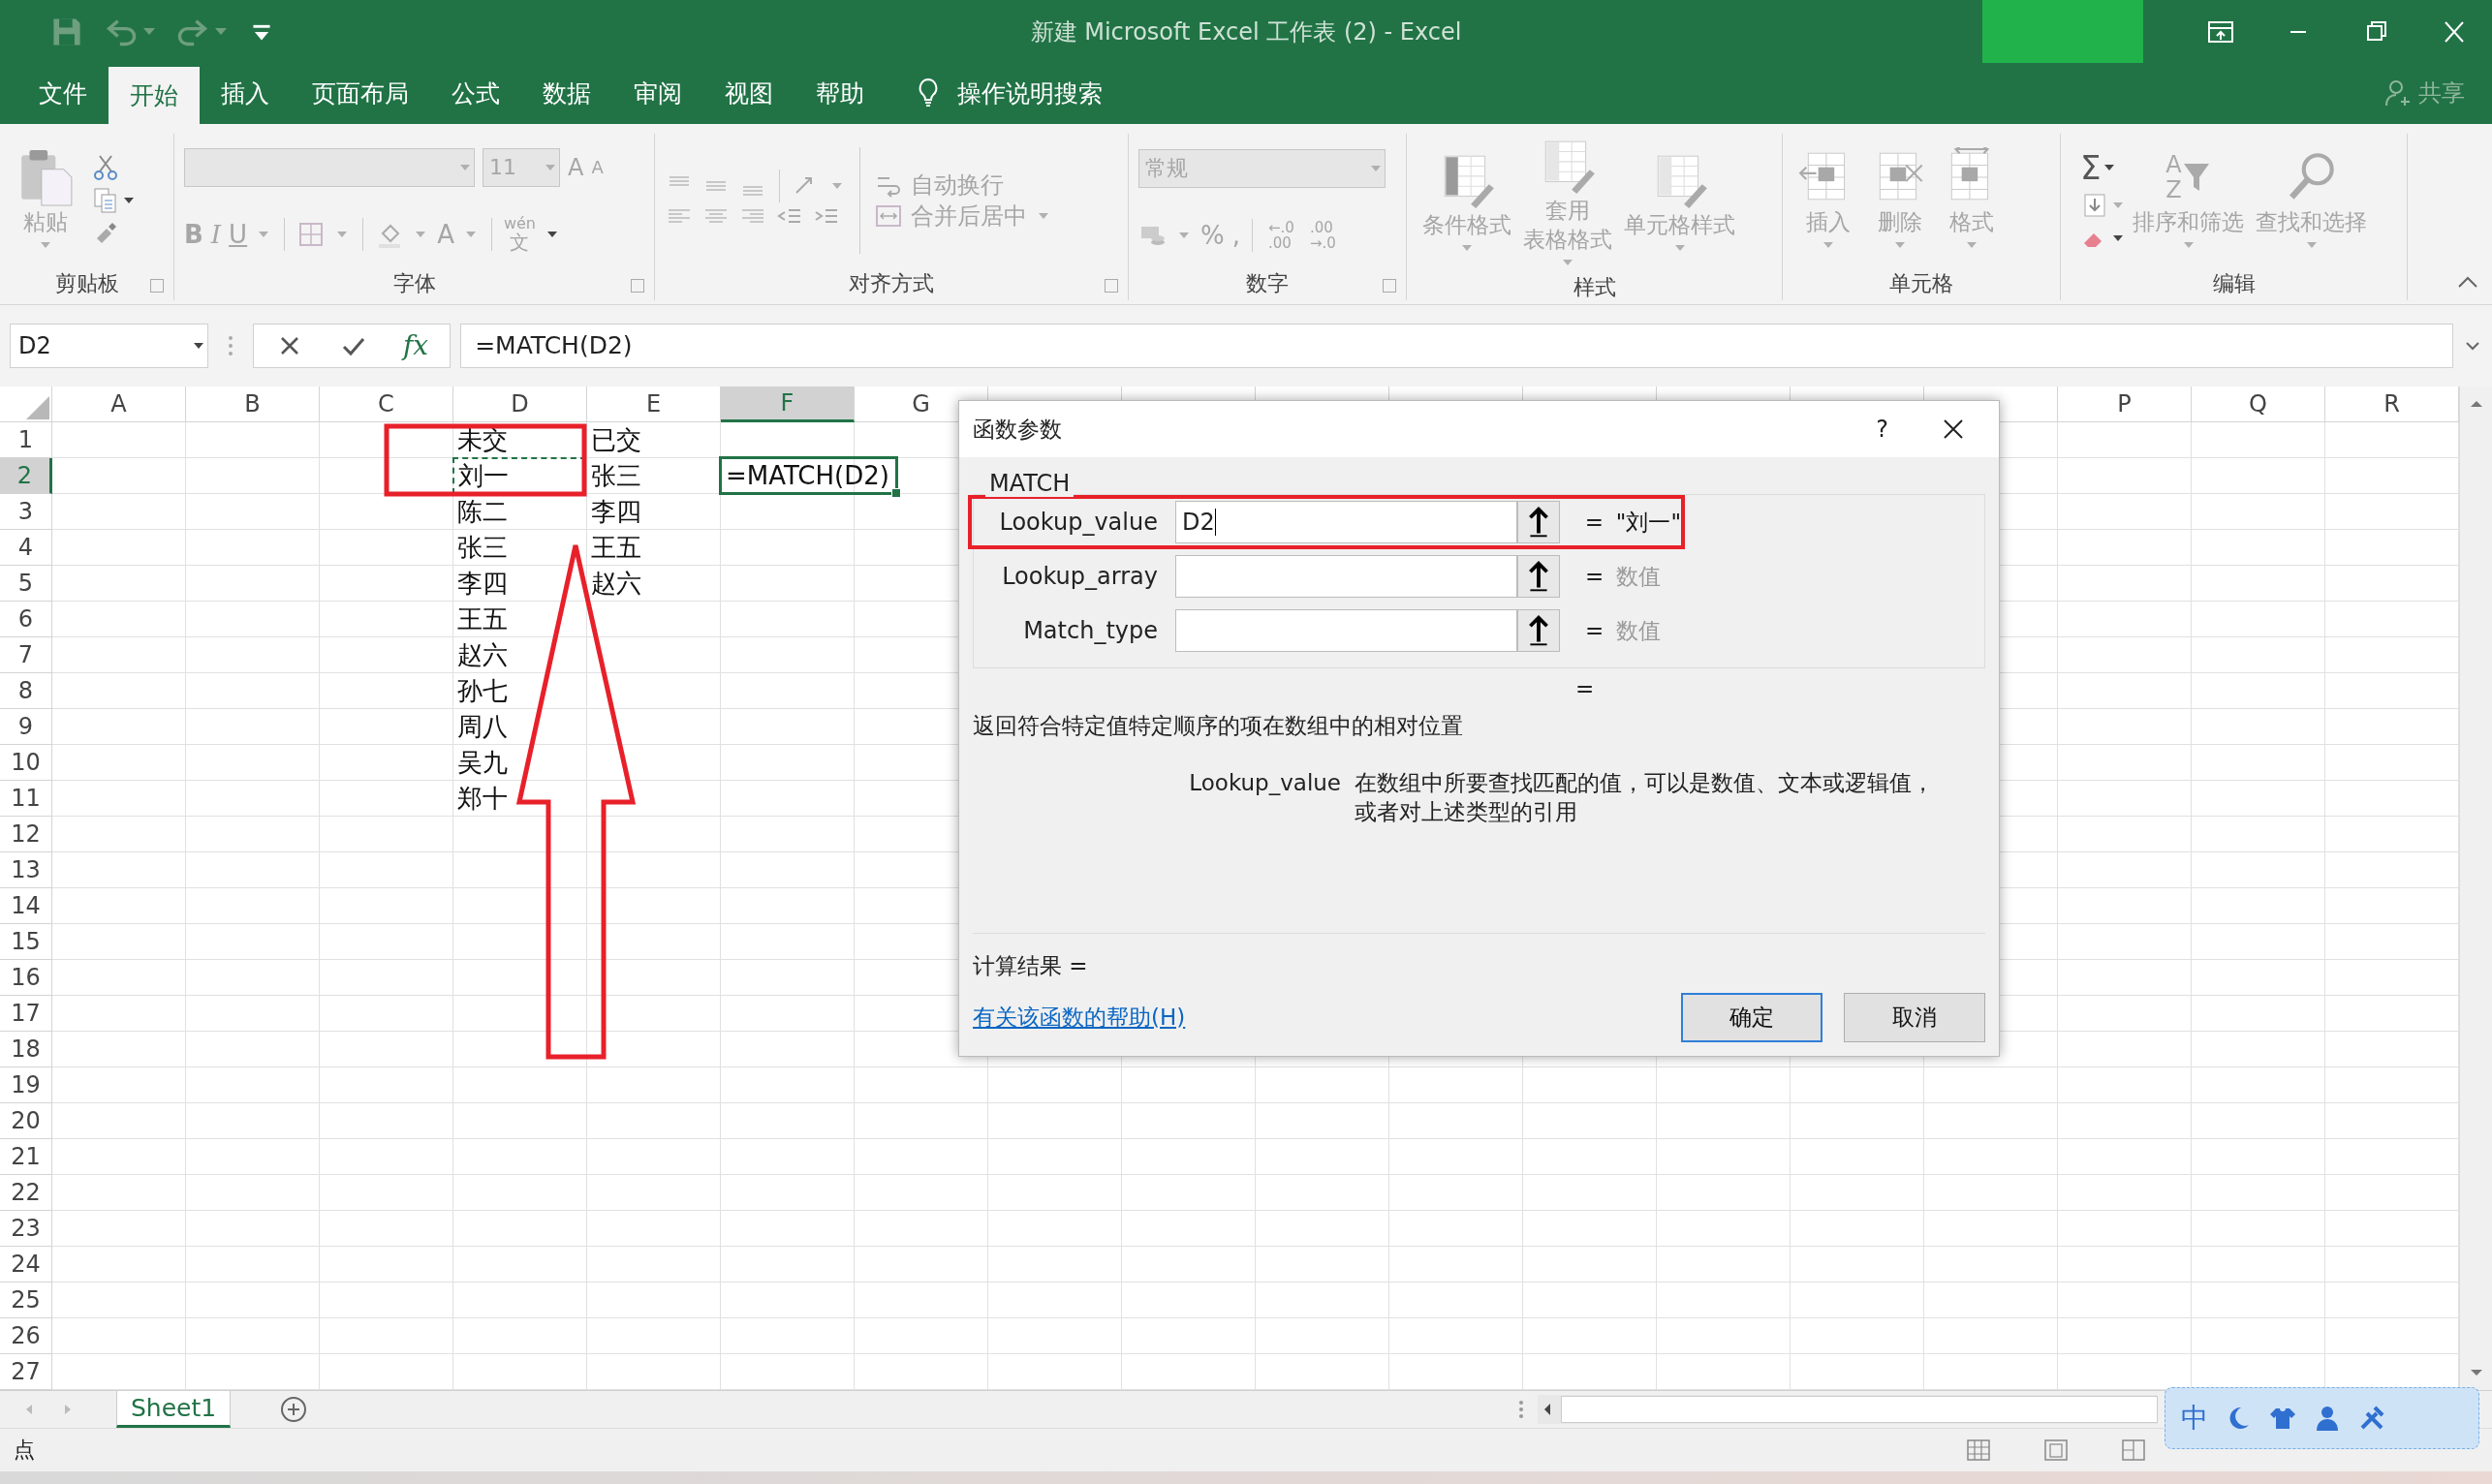 The image size is (2492, 1484). I want to click on group-label: 对齐方式, so click(891, 283).